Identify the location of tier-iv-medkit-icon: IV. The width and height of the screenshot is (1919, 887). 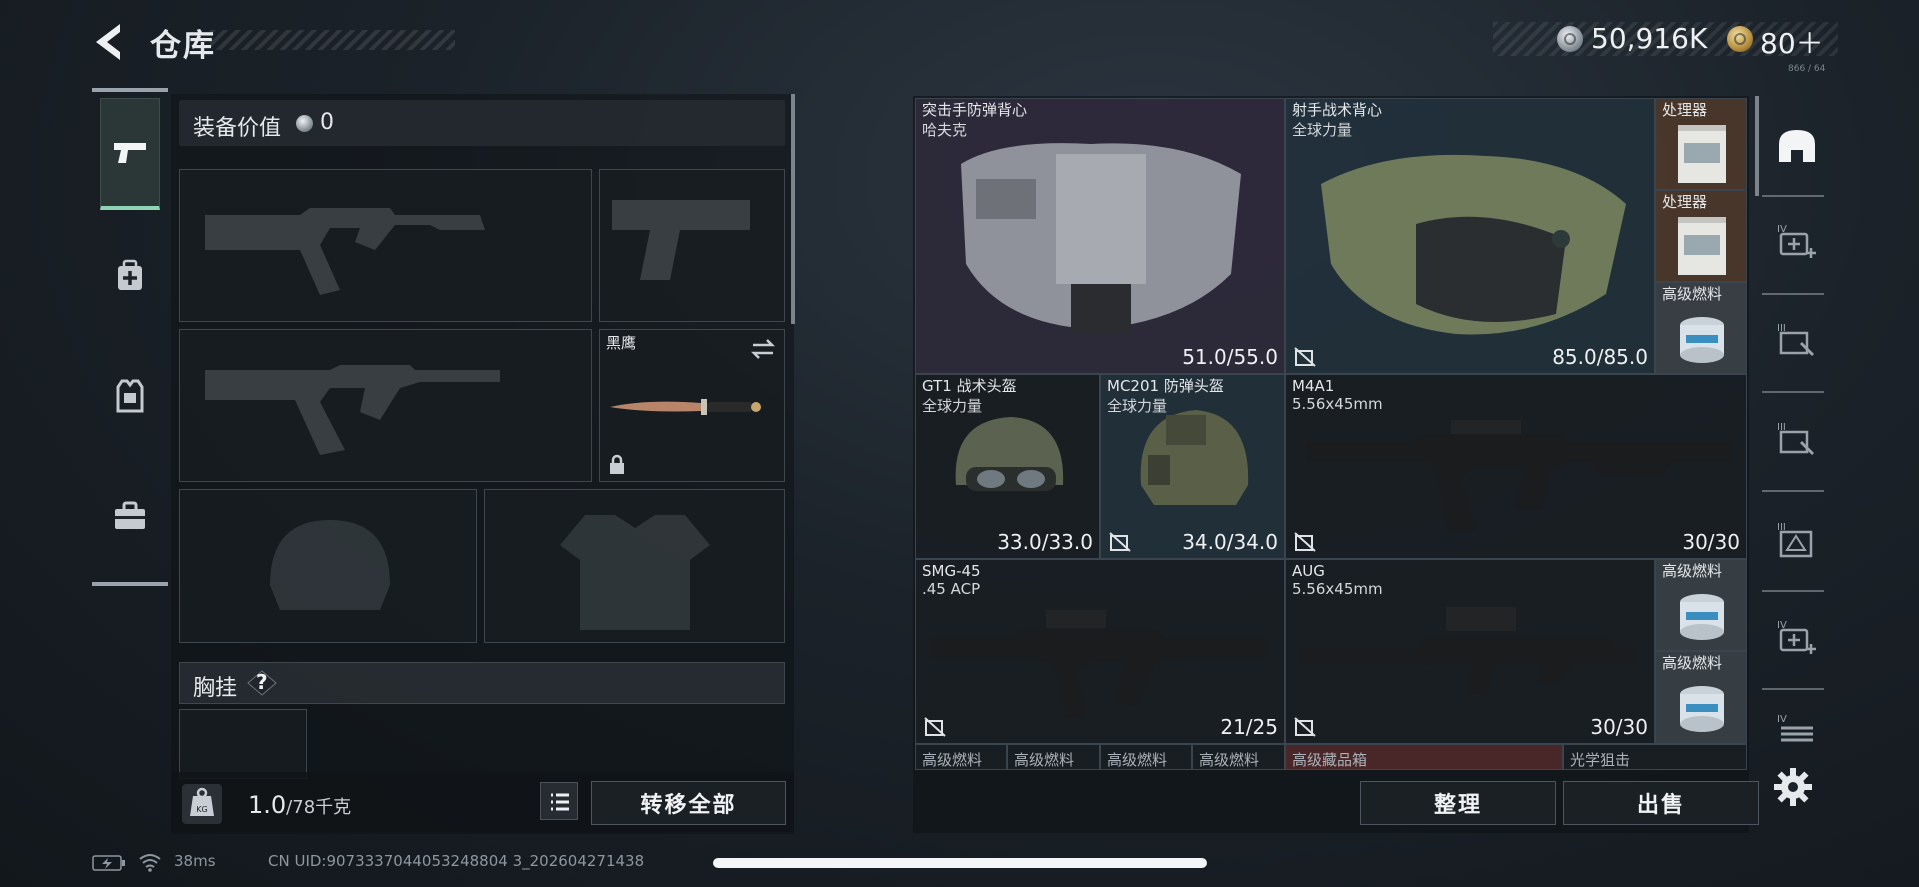
(1796, 637).